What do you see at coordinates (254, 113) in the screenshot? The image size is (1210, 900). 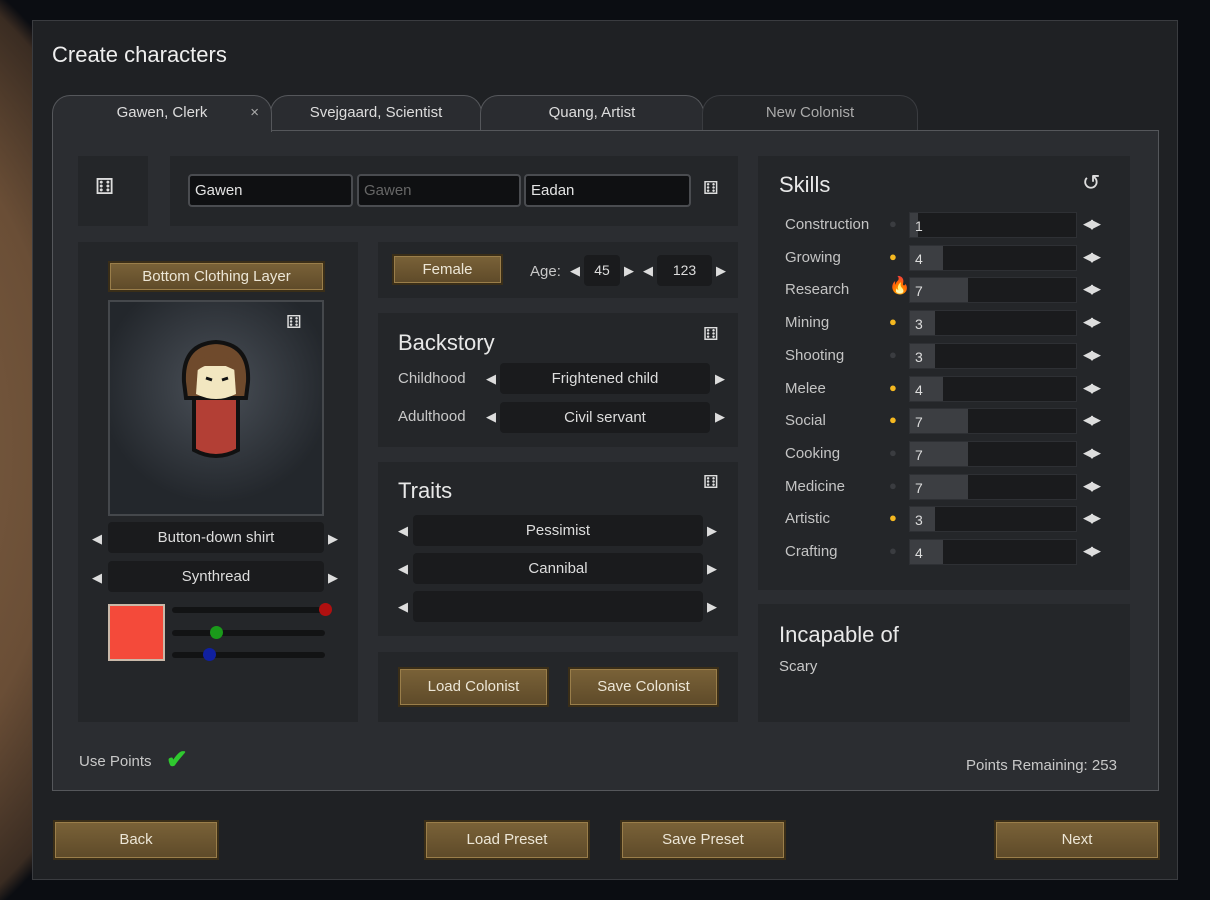 I see `close-tab-icon: ×` at bounding box center [254, 113].